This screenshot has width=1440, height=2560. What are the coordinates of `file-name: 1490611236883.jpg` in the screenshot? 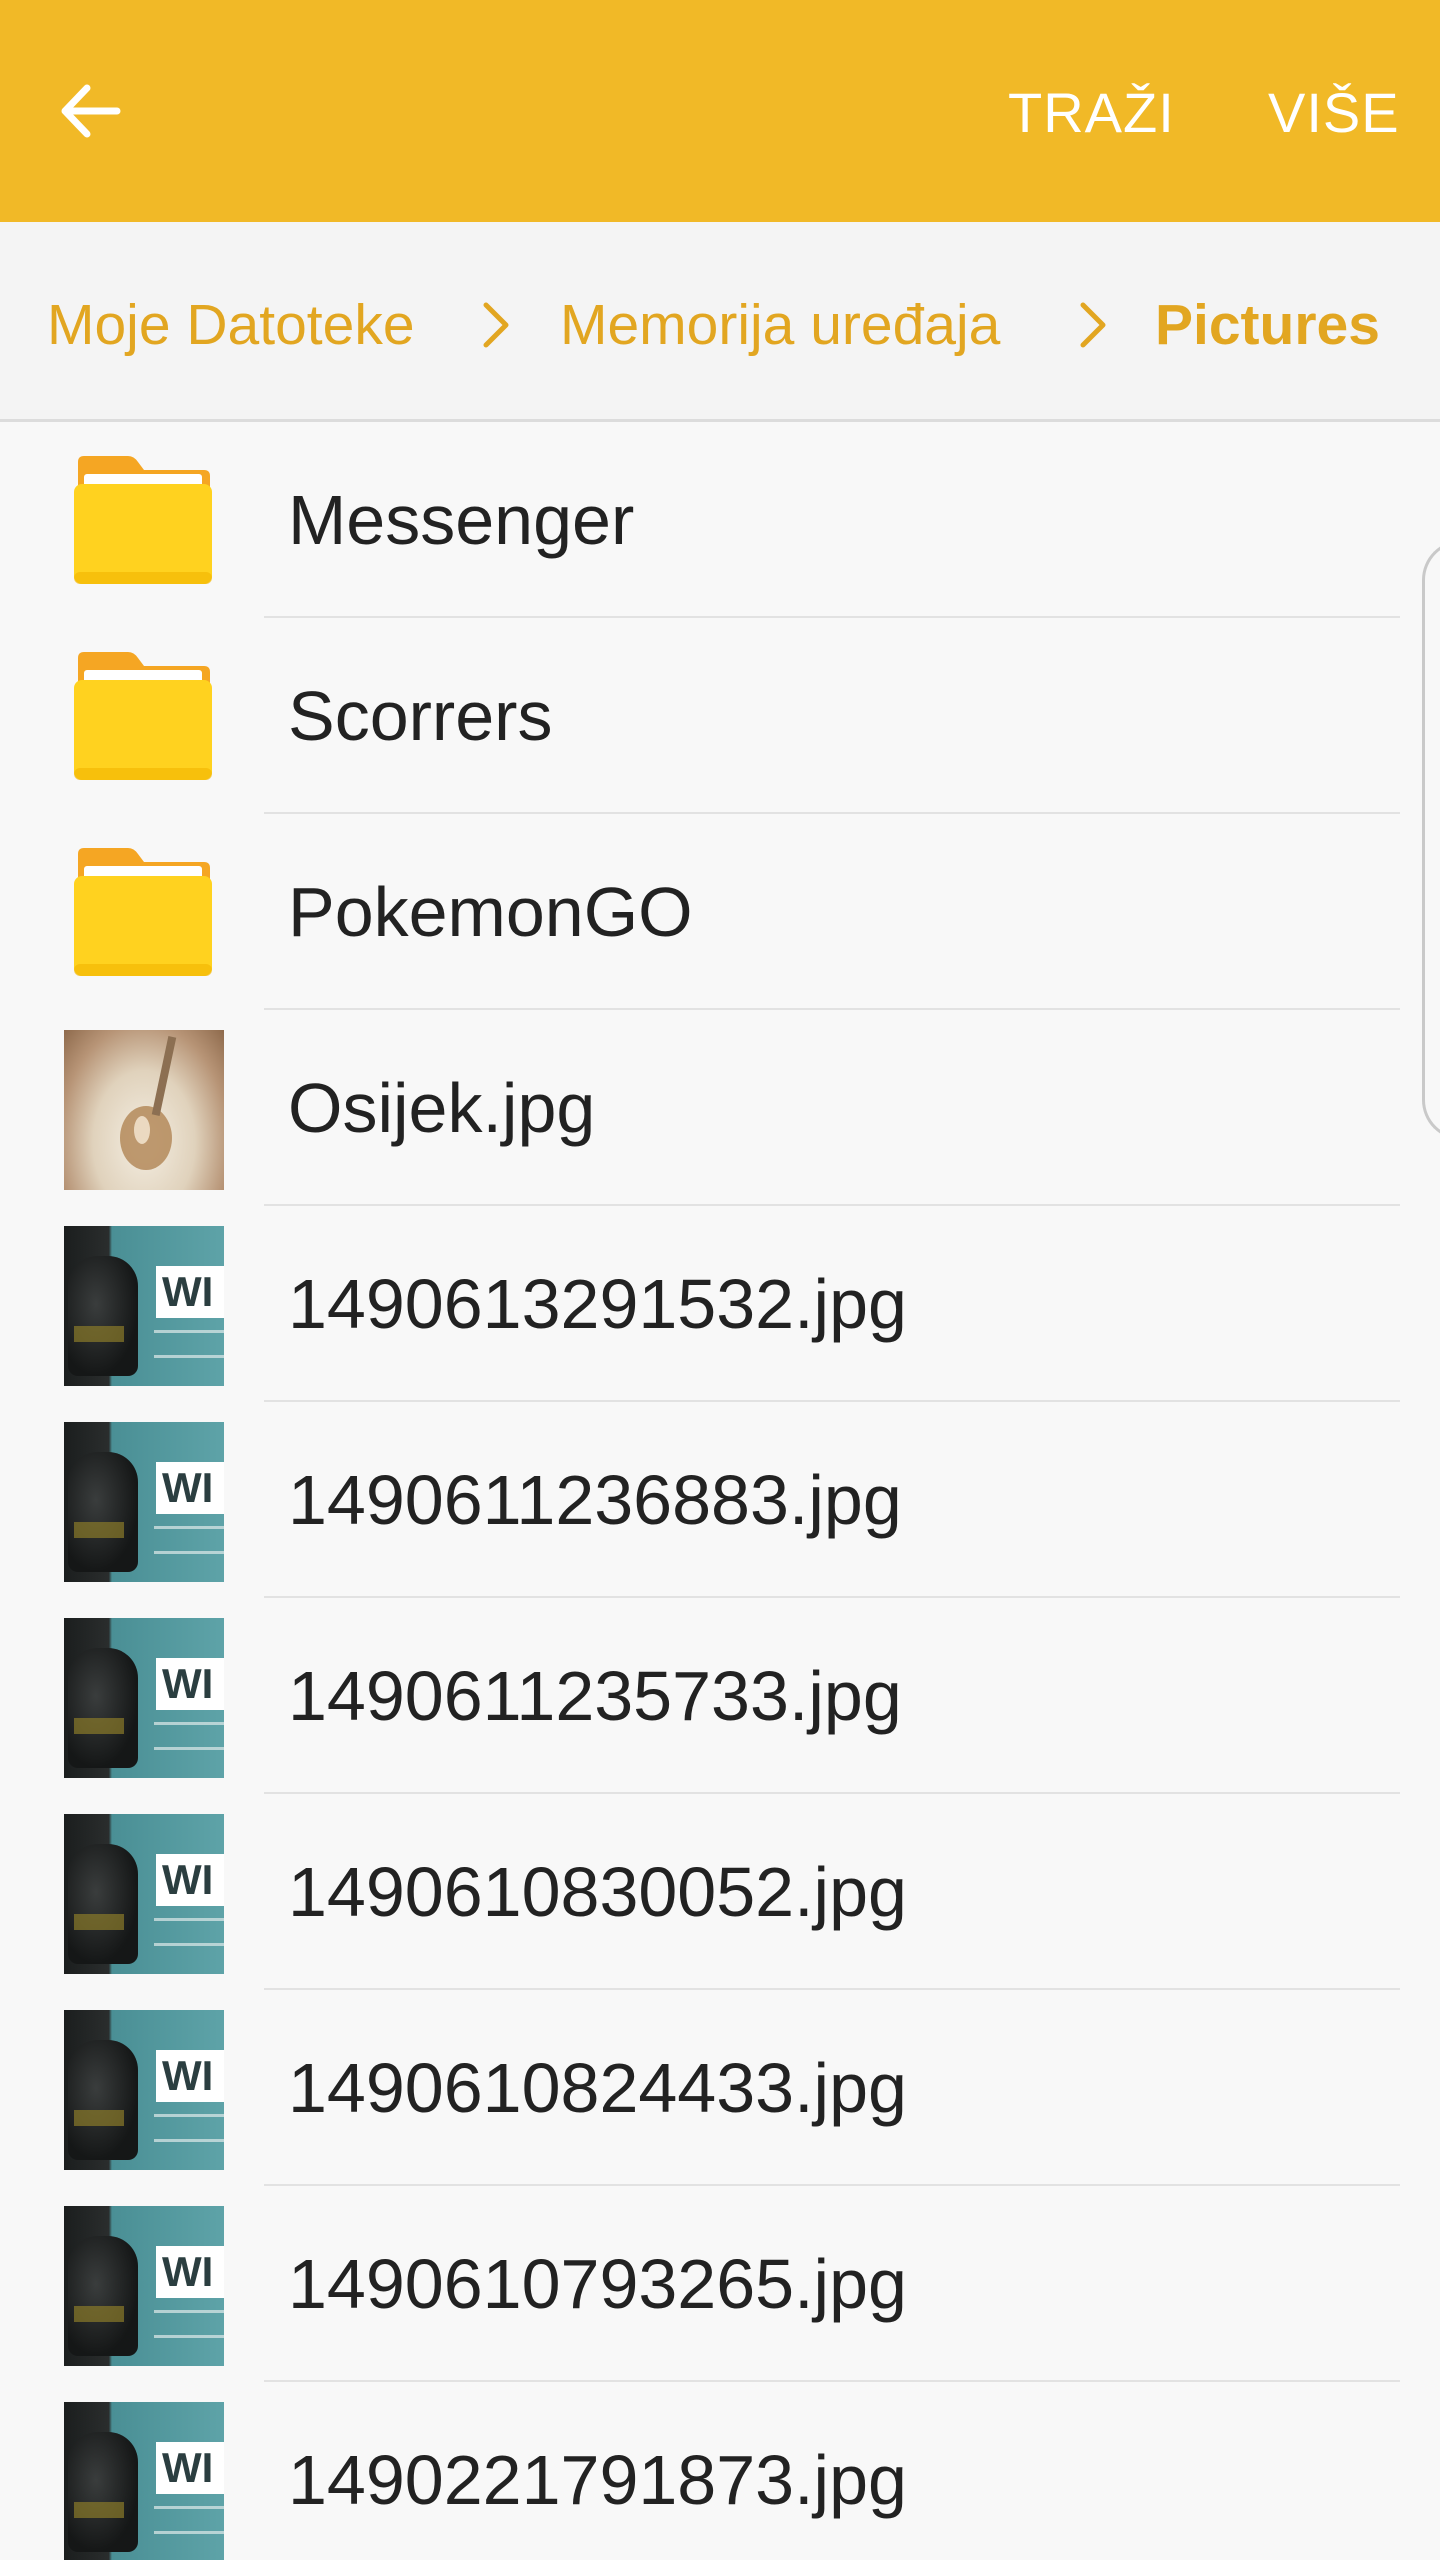 It's located at (595, 1500).